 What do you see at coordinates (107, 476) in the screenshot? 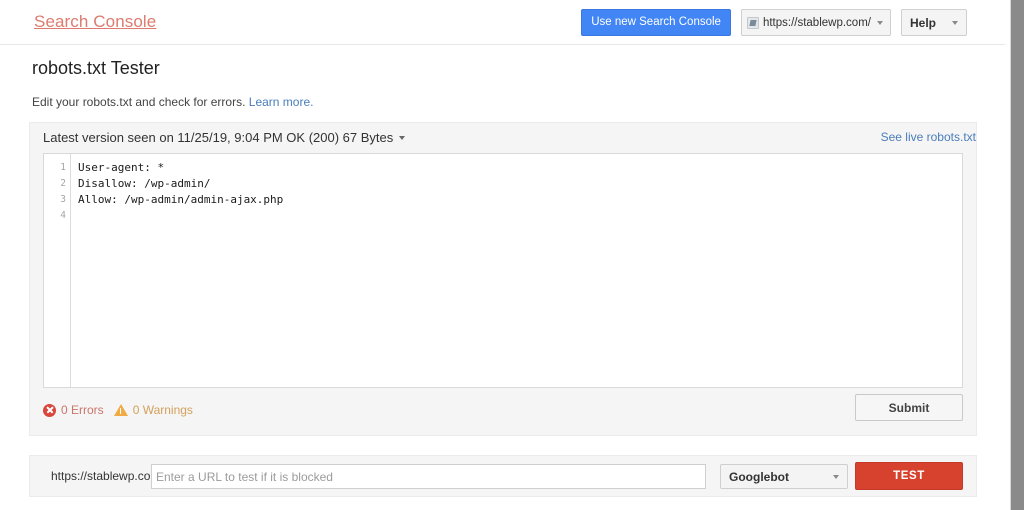
I see `url-prefix-label: https://stablewp.com/` at bounding box center [107, 476].